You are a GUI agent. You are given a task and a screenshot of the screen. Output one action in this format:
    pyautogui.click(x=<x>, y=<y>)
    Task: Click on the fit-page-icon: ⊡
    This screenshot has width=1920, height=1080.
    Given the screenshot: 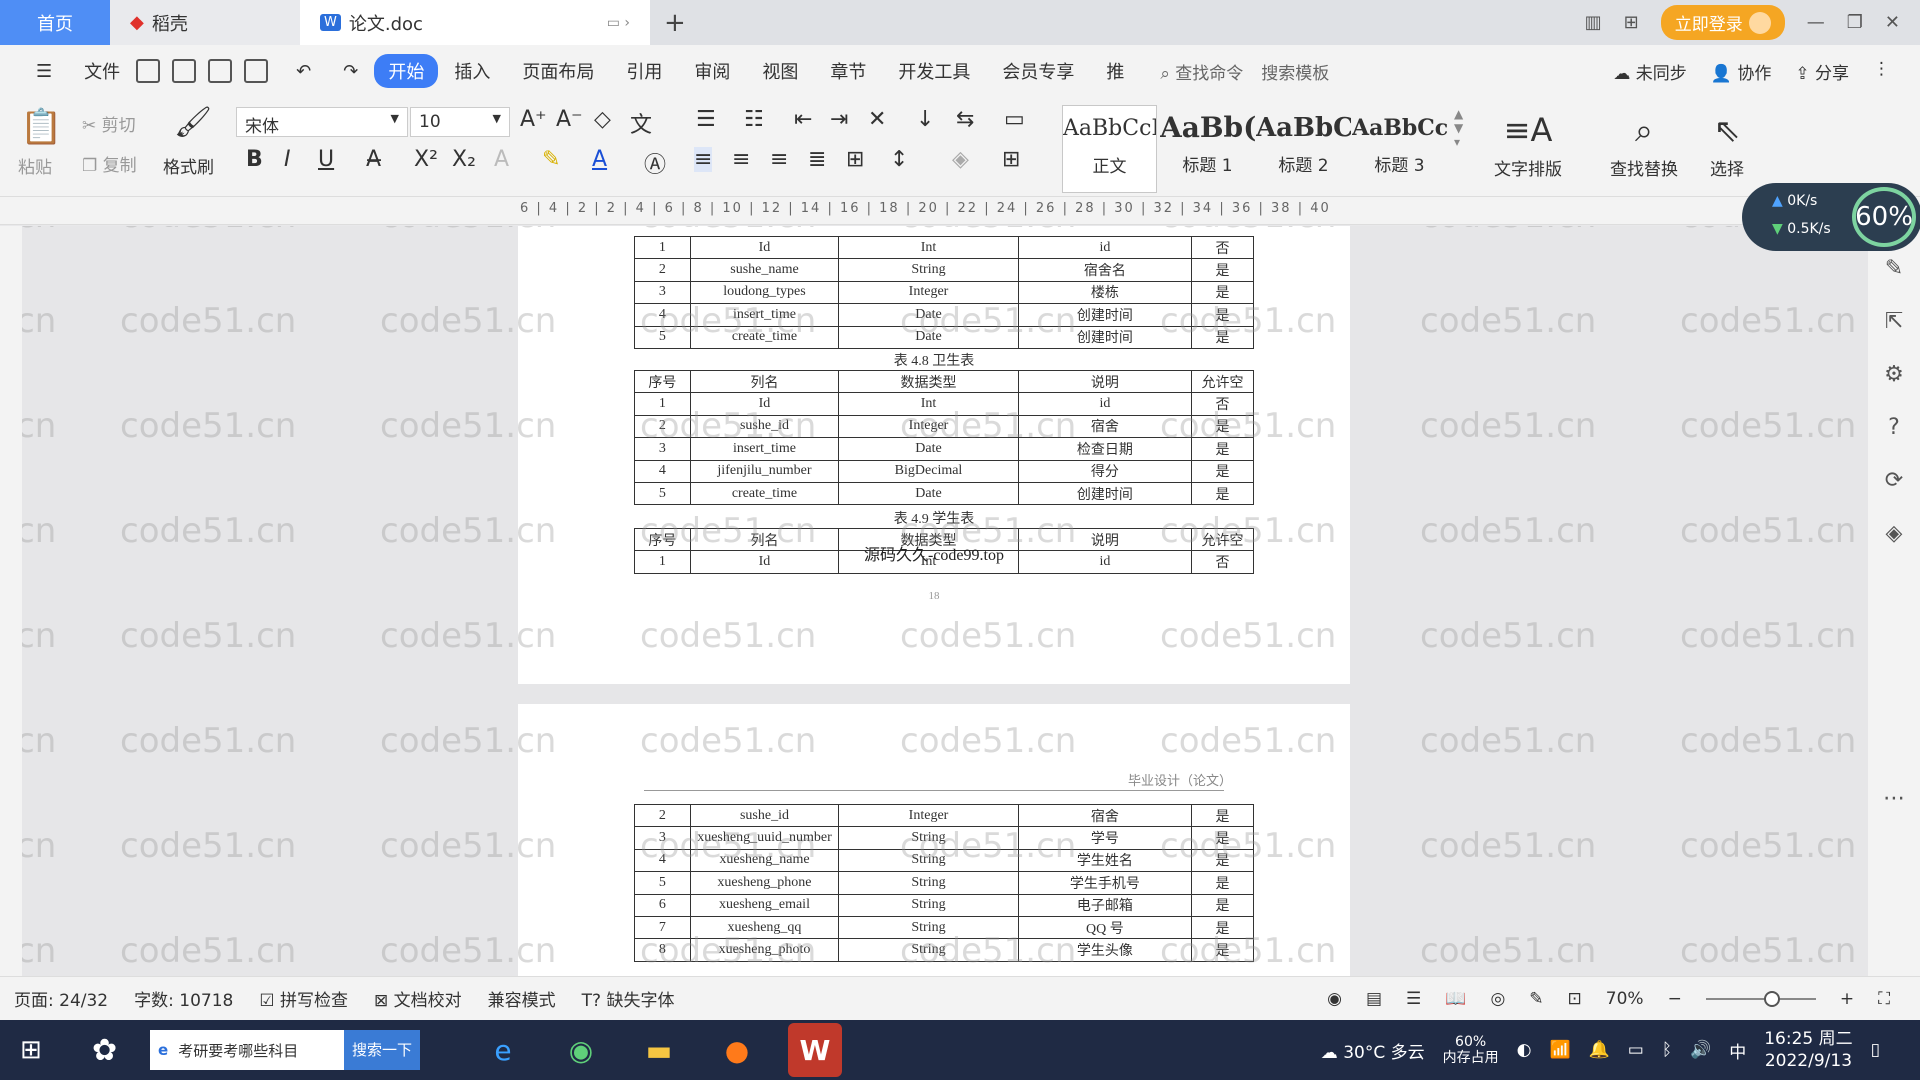 What is the action you would take?
    pyautogui.click(x=1575, y=999)
    